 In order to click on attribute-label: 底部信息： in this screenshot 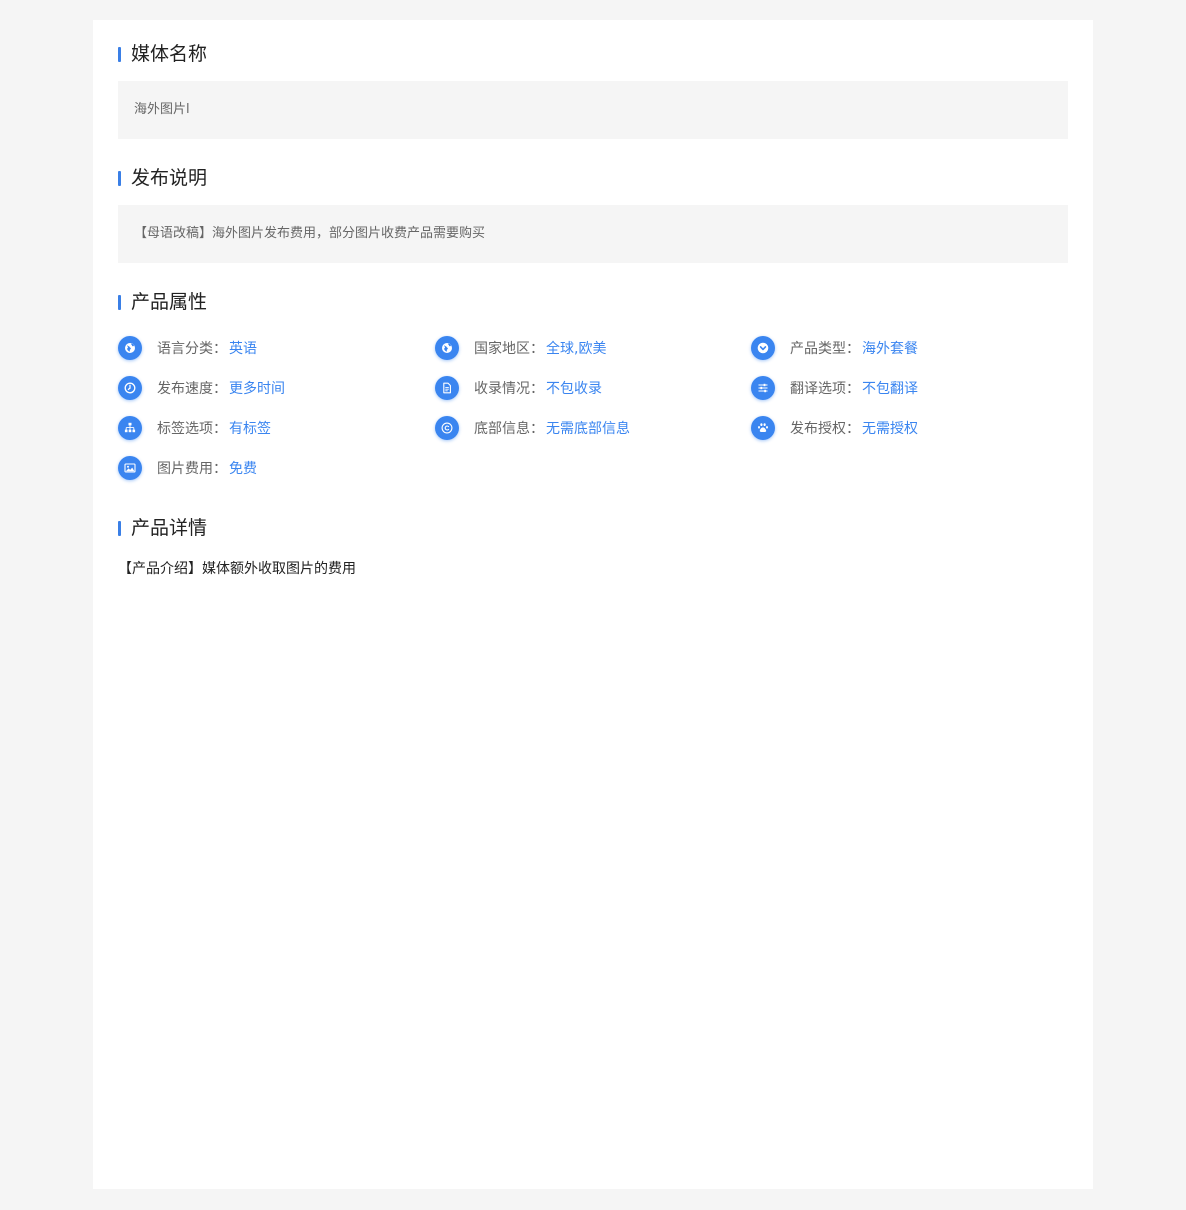, I will do `click(509, 429)`.